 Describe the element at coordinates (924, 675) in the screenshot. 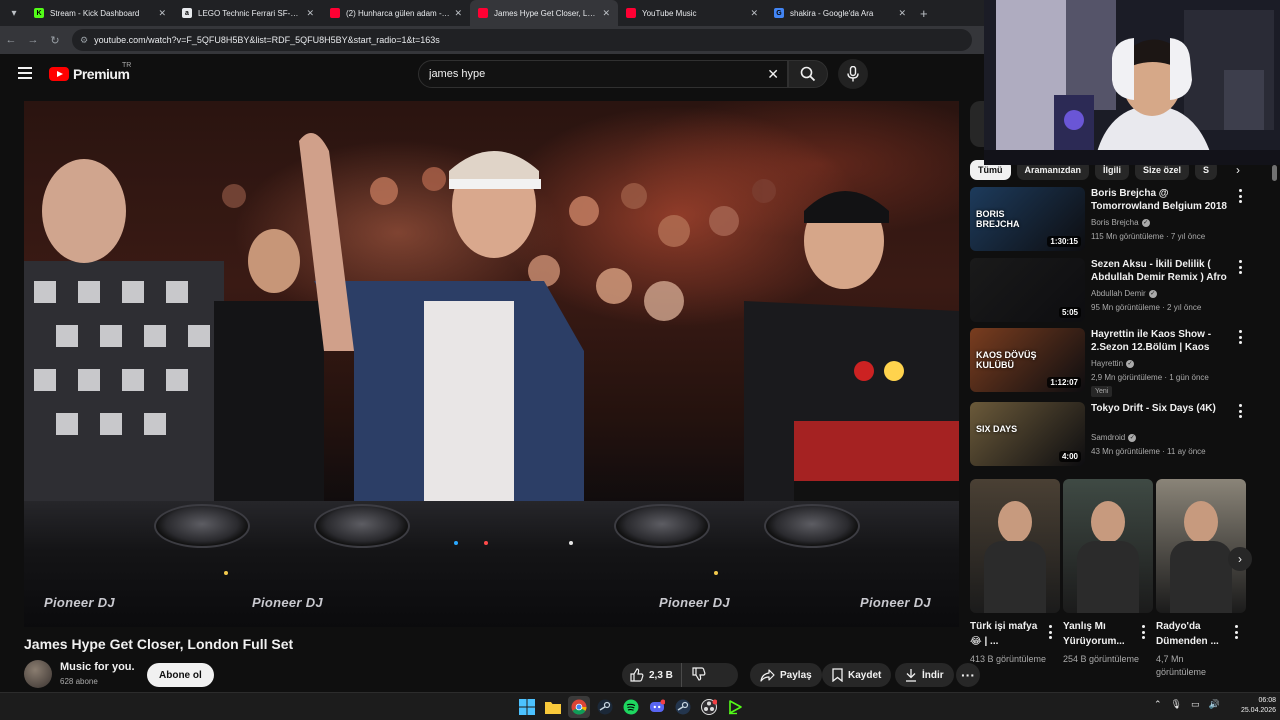

I see `download-button: İndir` at that location.